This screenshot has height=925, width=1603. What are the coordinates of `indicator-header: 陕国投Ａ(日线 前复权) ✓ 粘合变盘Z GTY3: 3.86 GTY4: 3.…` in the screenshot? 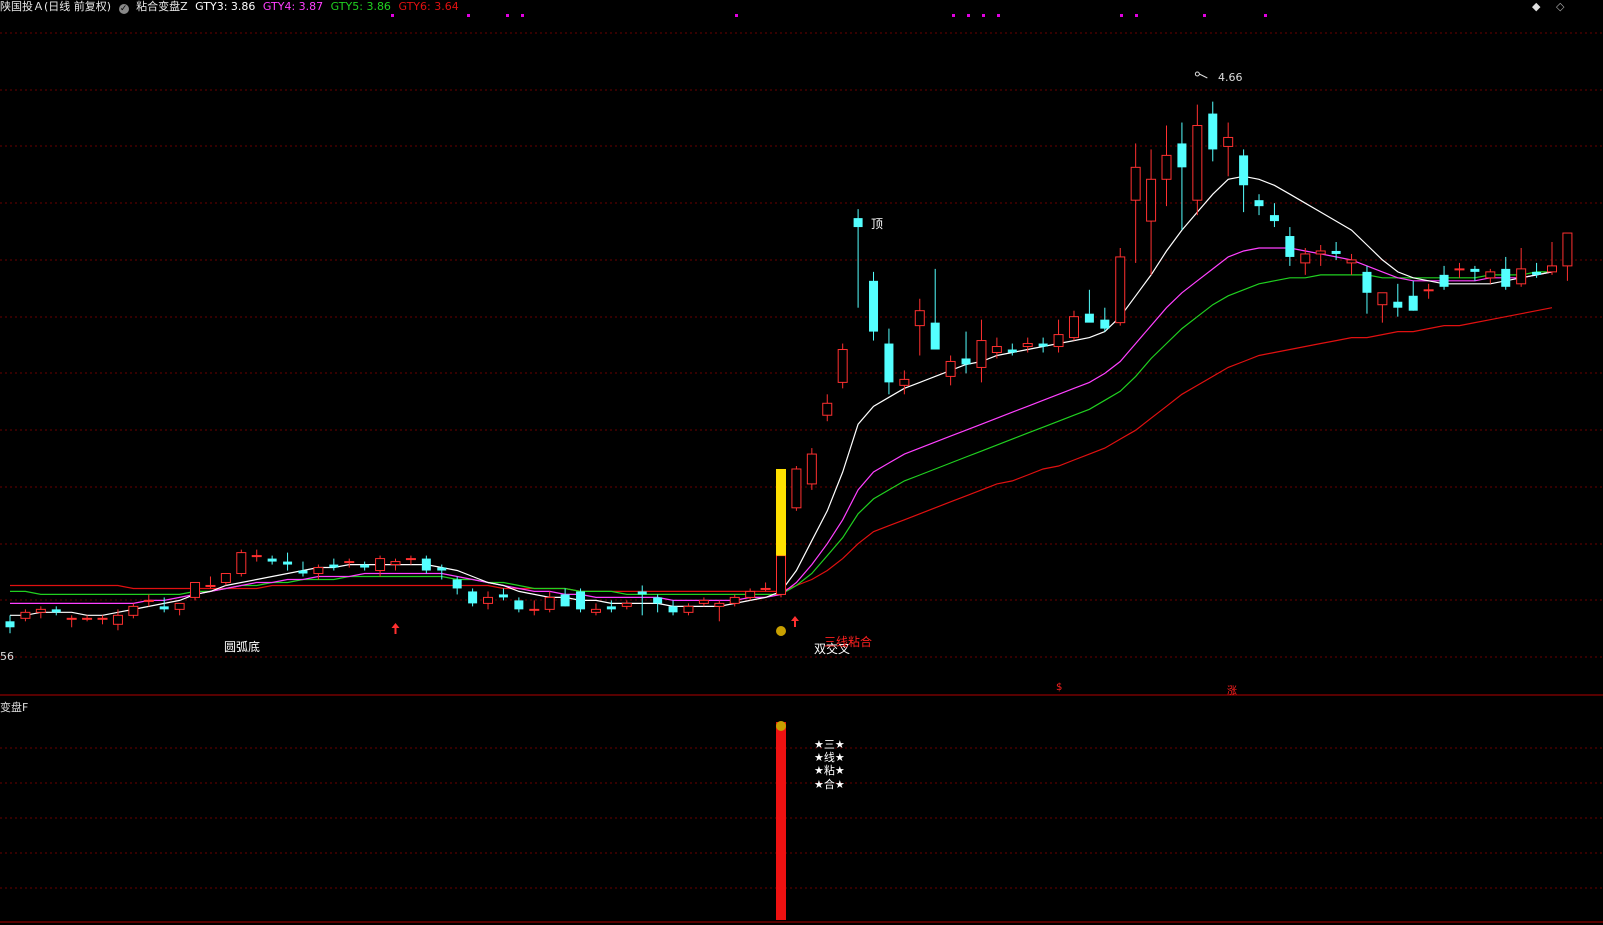 It's located at (801, 7).